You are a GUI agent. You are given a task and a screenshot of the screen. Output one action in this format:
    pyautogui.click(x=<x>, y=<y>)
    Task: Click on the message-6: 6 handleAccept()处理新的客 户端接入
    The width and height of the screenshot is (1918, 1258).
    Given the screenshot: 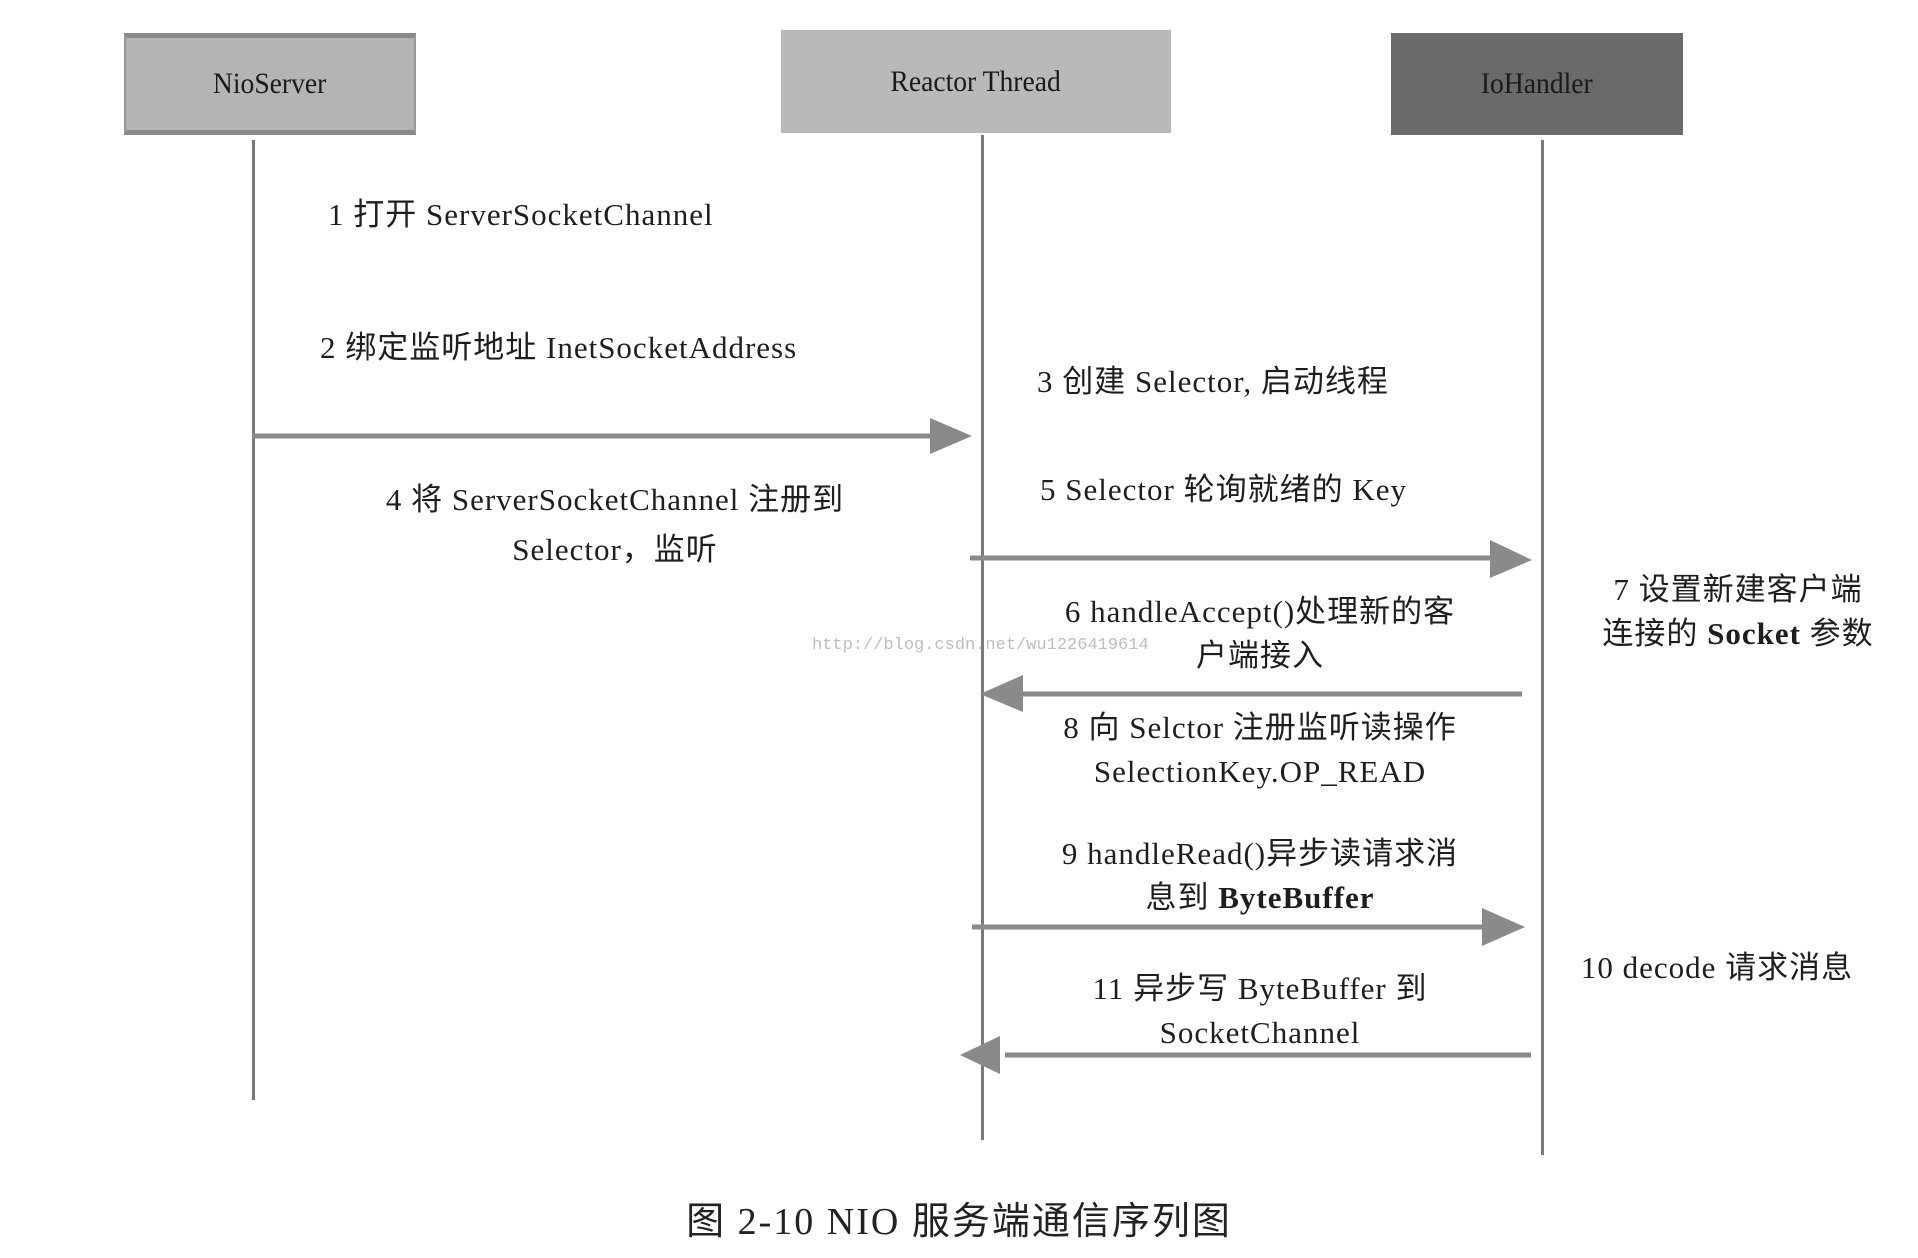 What is the action you would take?
    pyautogui.click(x=1260, y=634)
    